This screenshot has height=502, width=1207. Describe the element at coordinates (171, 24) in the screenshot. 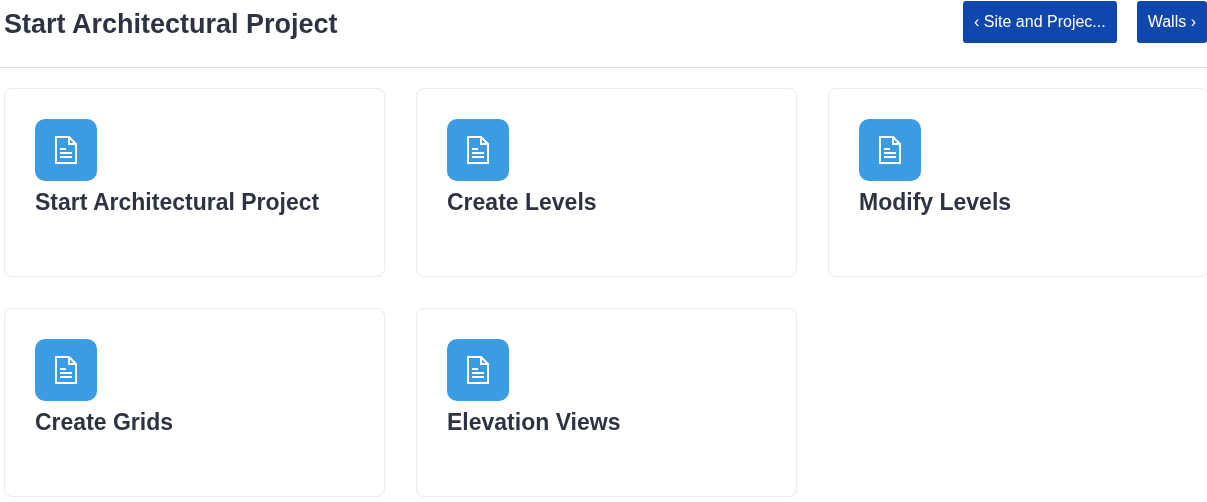

I see `page-title: Start Architectural Project` at that location.